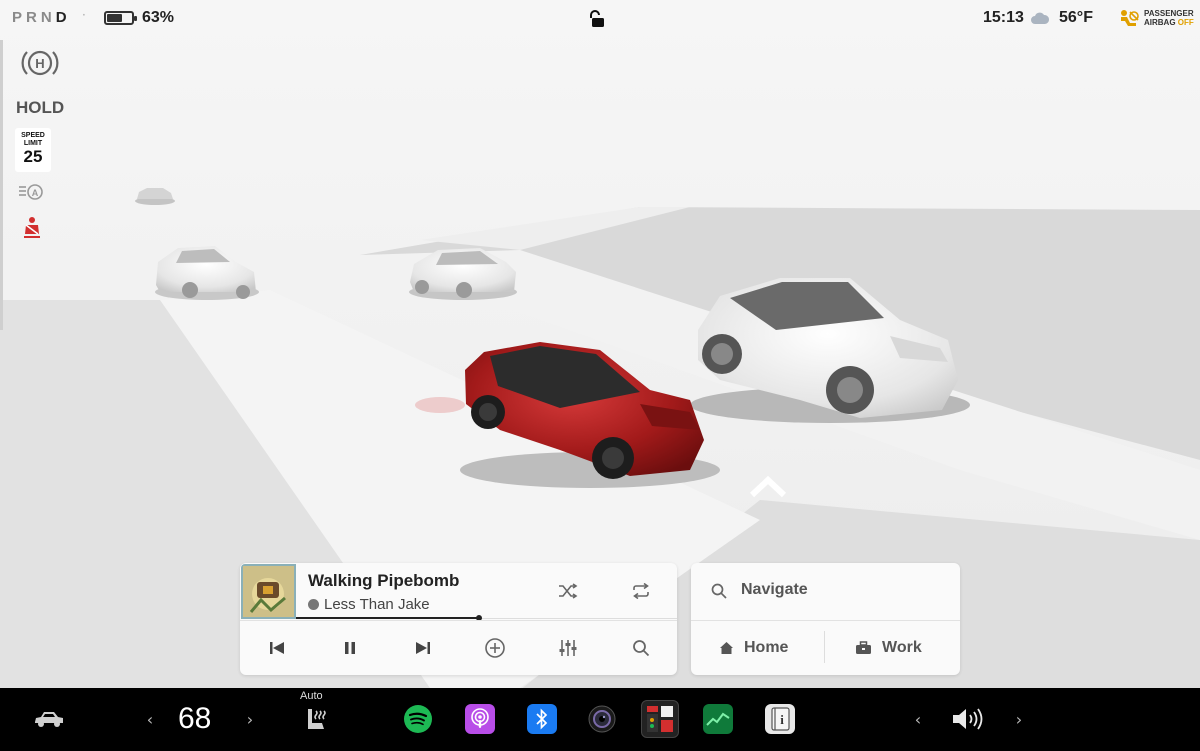 This screenshot has height=751, width=1200. Describe the element at coordinates (902, 647) in the screenshot. I see `work-label: Work` at that location.